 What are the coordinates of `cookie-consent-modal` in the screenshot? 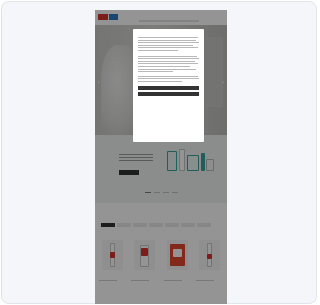 It's located at (168, 85).